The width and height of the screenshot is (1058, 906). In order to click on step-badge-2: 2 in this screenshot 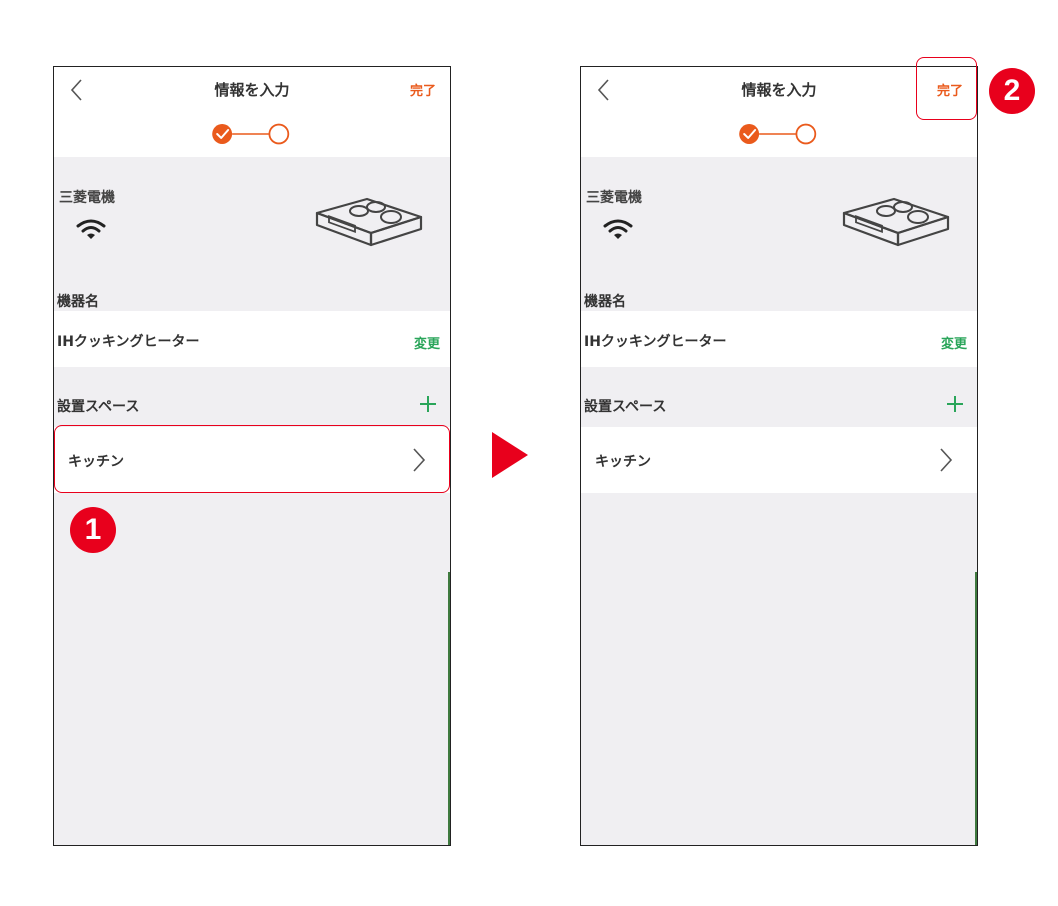, I will do `click(1012, 91)`.